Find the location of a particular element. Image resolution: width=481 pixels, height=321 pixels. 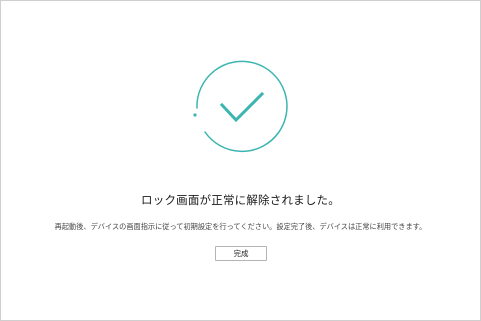

checkmark-circle-icon is located at coordinates (240, 106).